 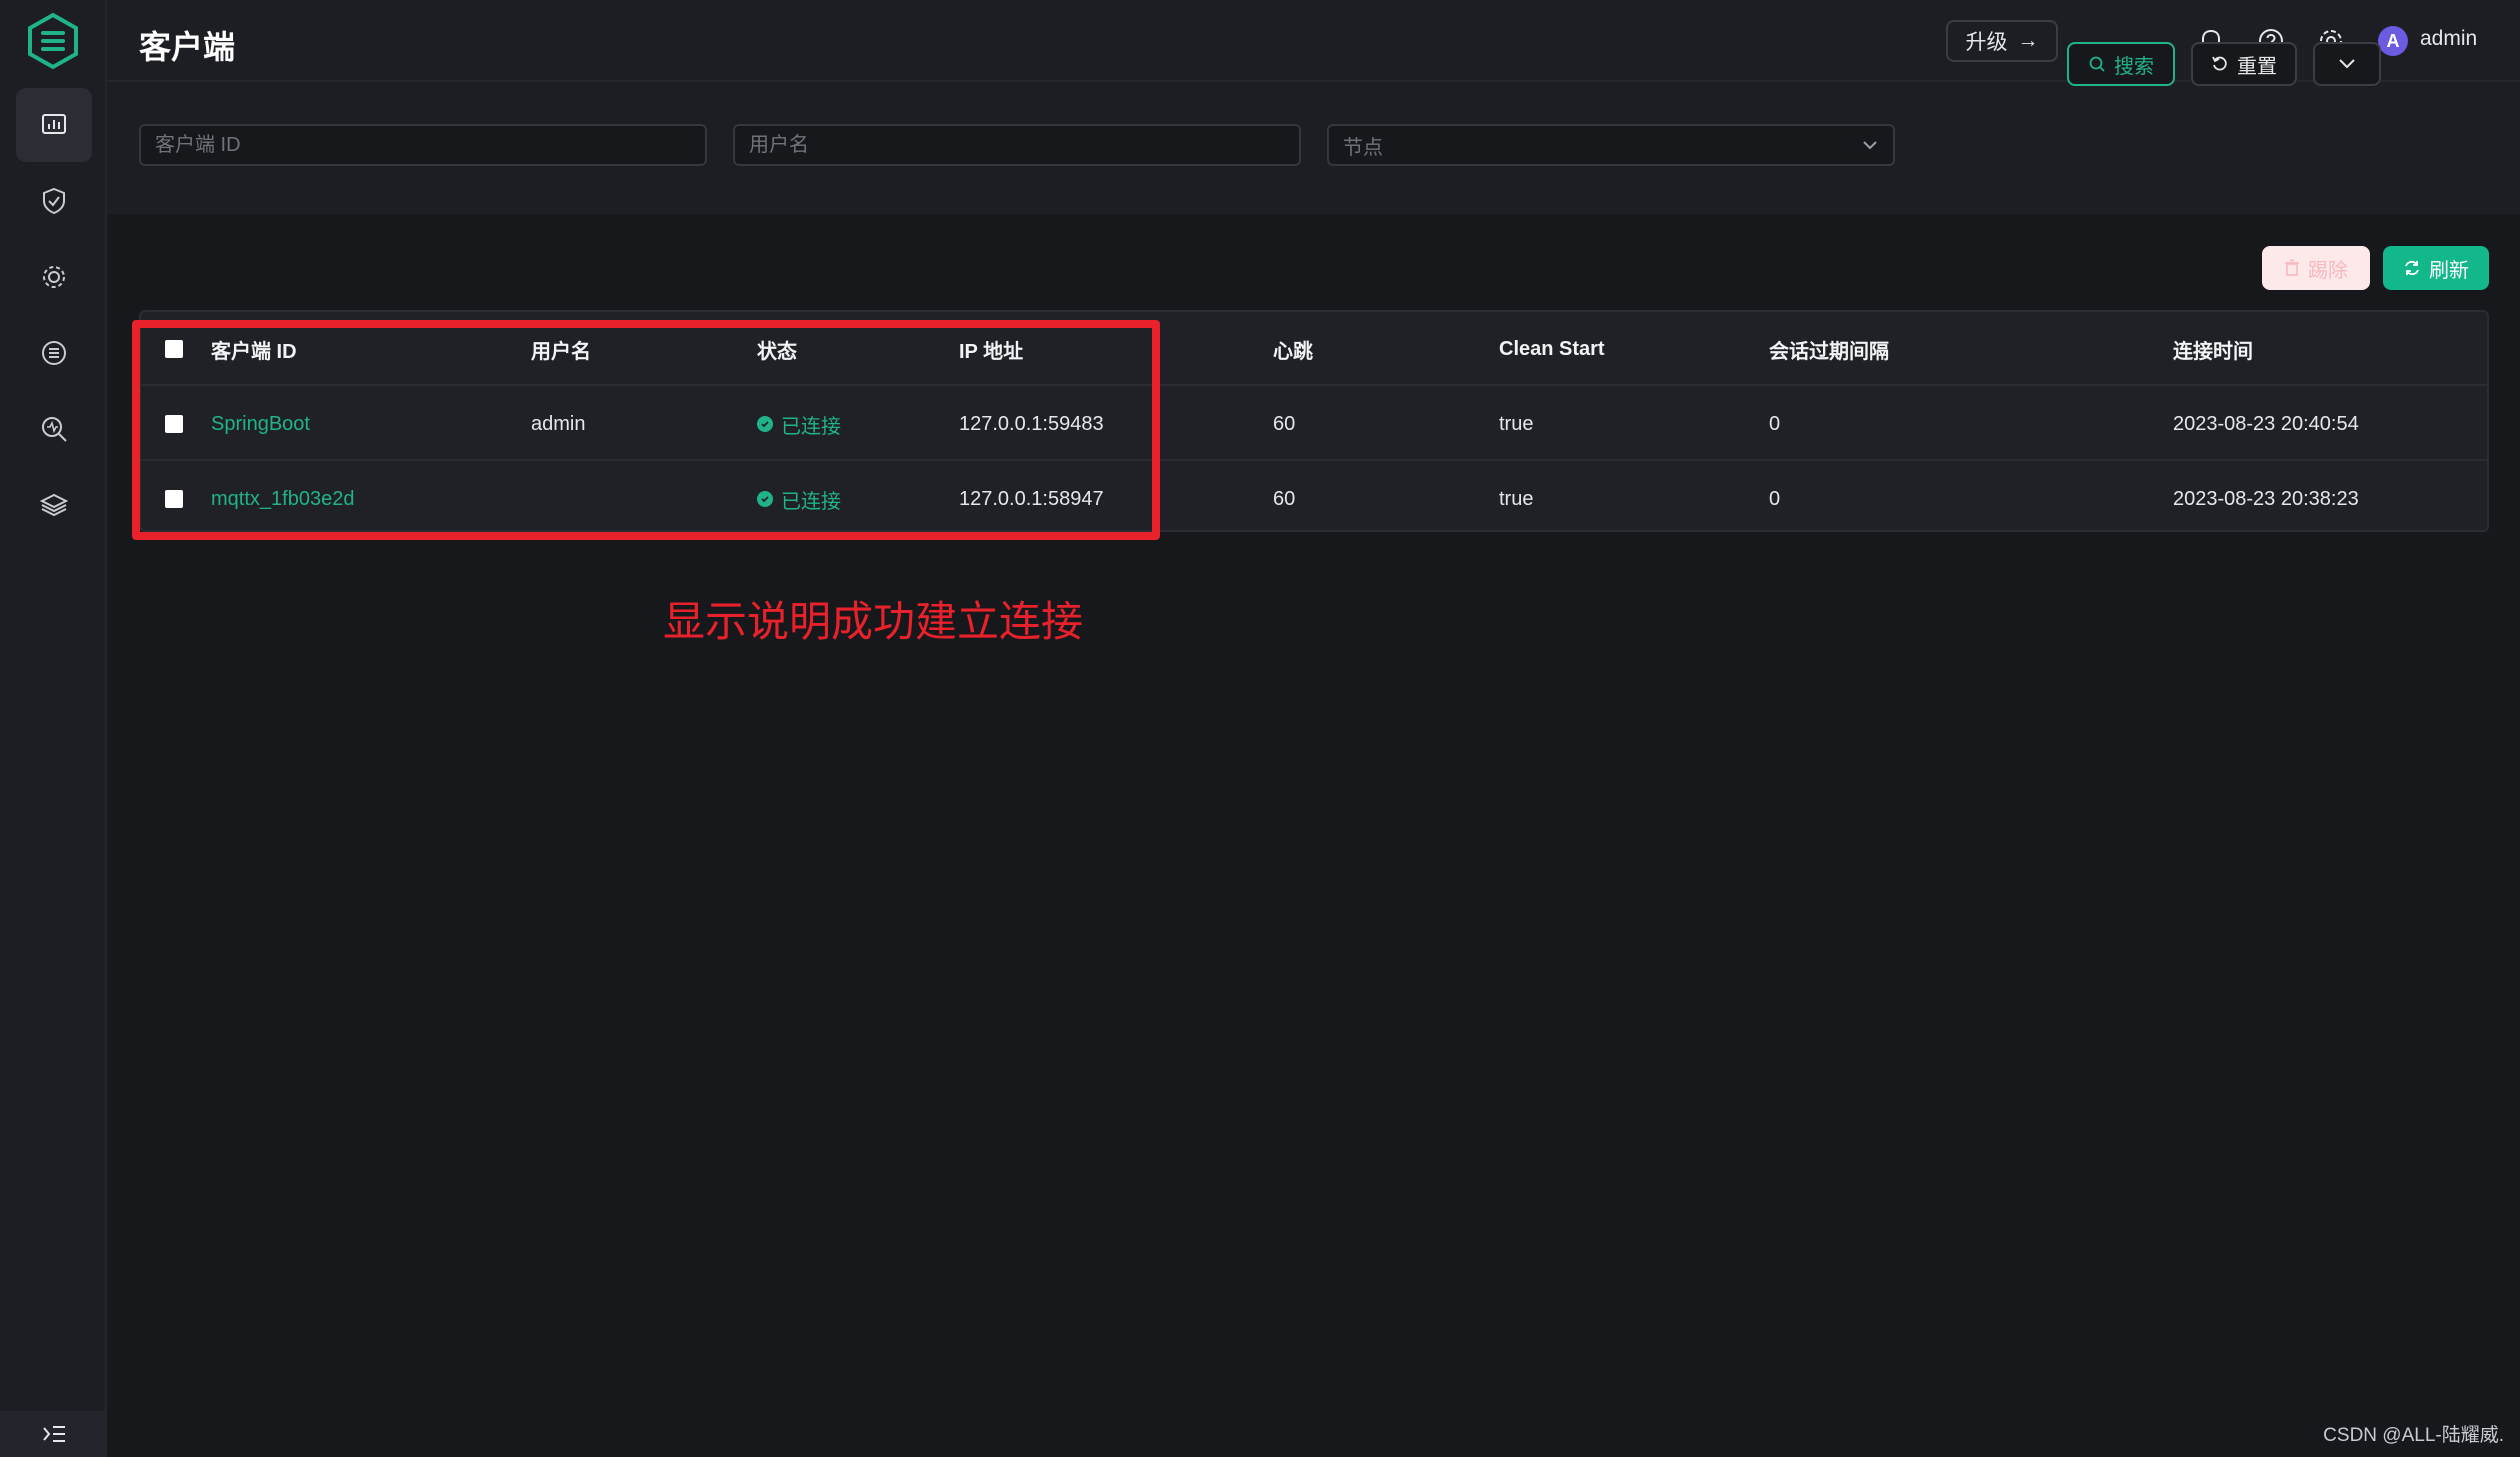 What do you see at coordinates (2257, 66) in the screenshot?
I see `reset-label: 重置` at bounding box center [2257, 66].